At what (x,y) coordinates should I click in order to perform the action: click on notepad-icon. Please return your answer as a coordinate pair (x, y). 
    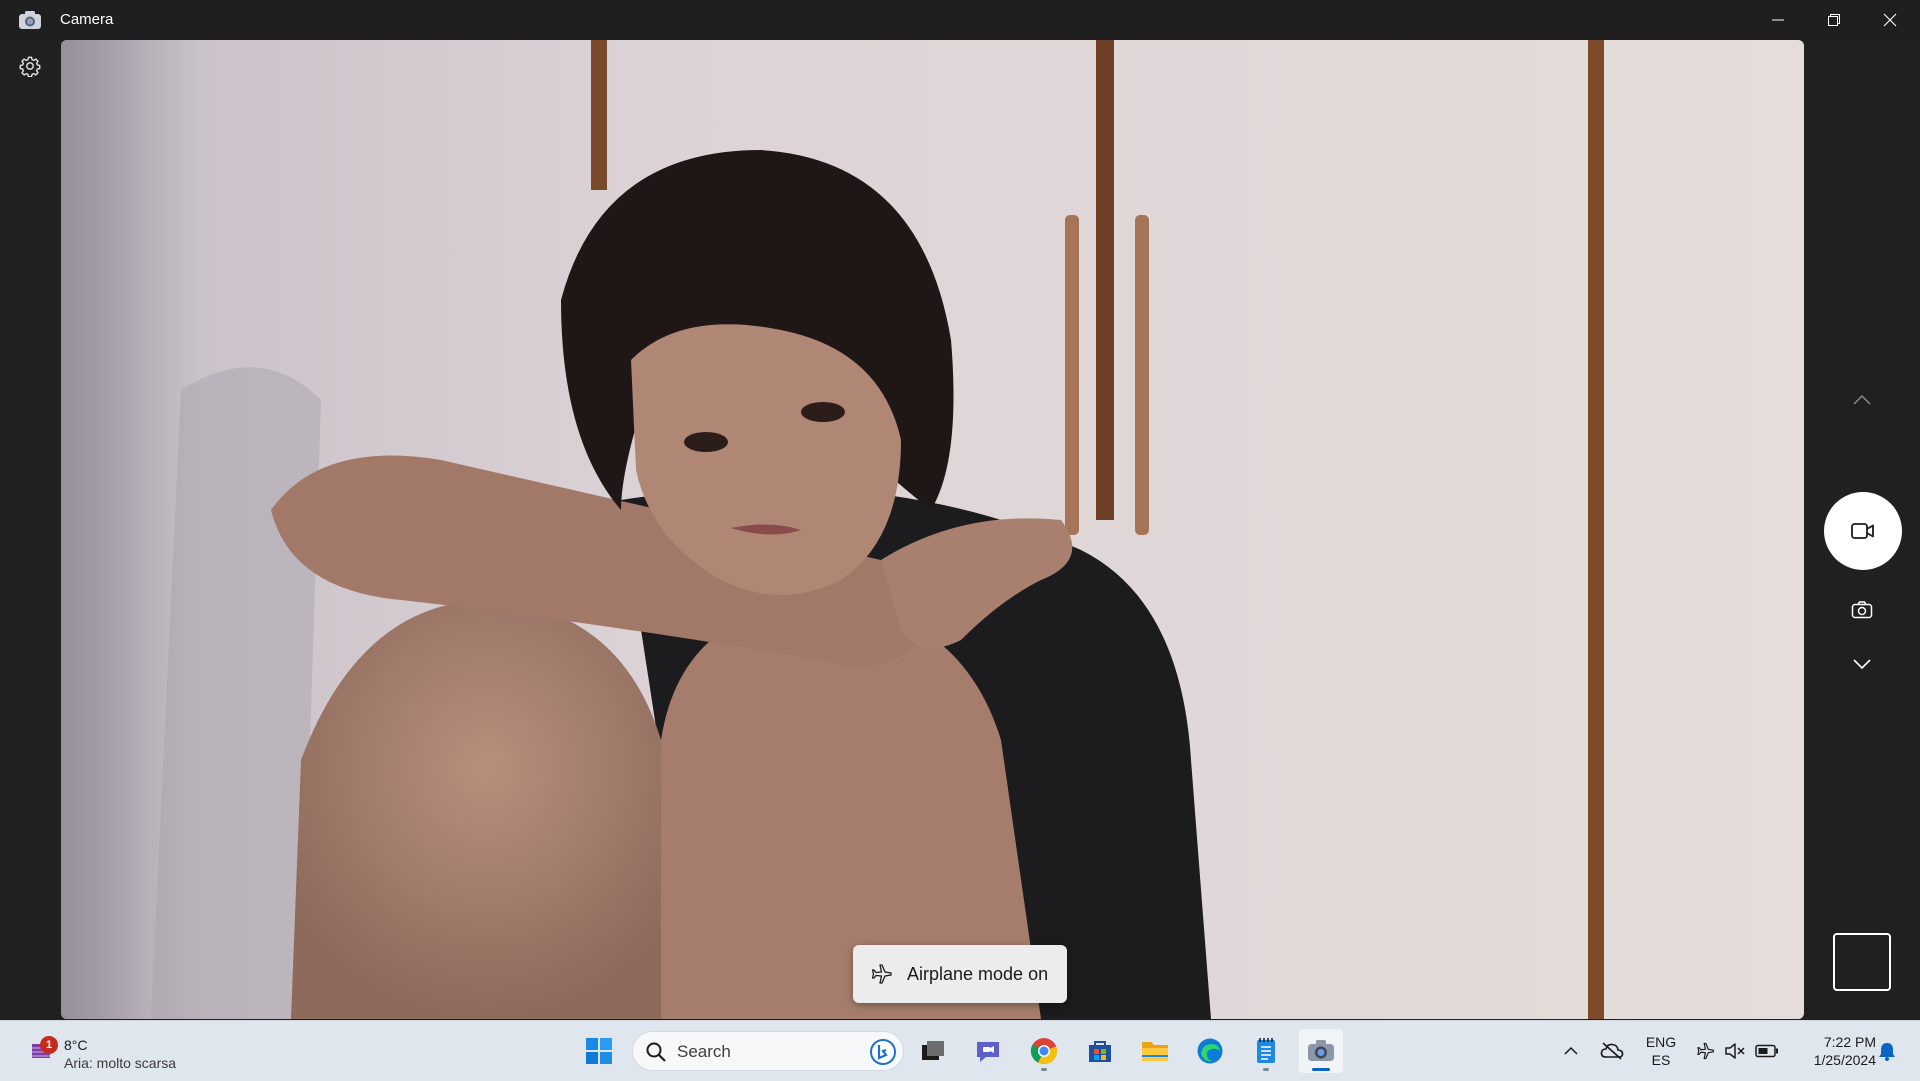
    Looking at the image, I should click on (1266, 1050).